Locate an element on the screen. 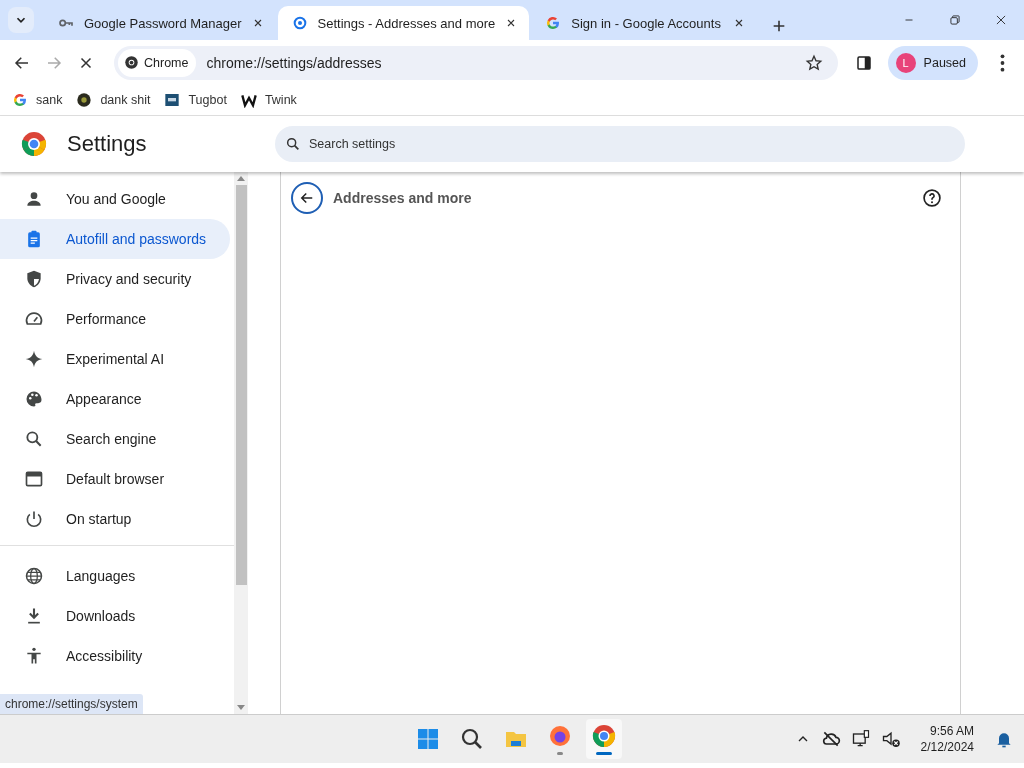 The height and width of the screenshot is (768, 1024). restore-icon is located at coordinates (955, 20).